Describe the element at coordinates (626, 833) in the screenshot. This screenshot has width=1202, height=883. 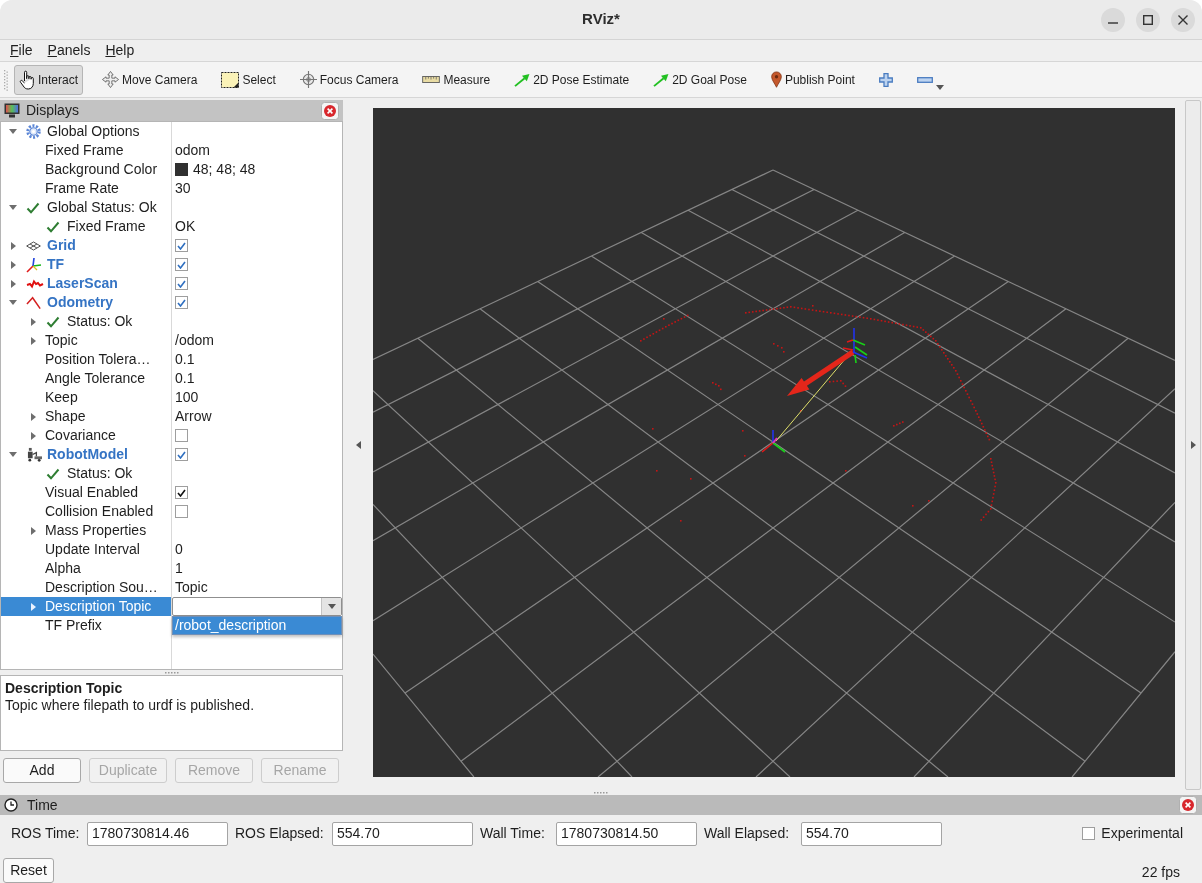
I see `time-field: 1780730814.50` at that location.